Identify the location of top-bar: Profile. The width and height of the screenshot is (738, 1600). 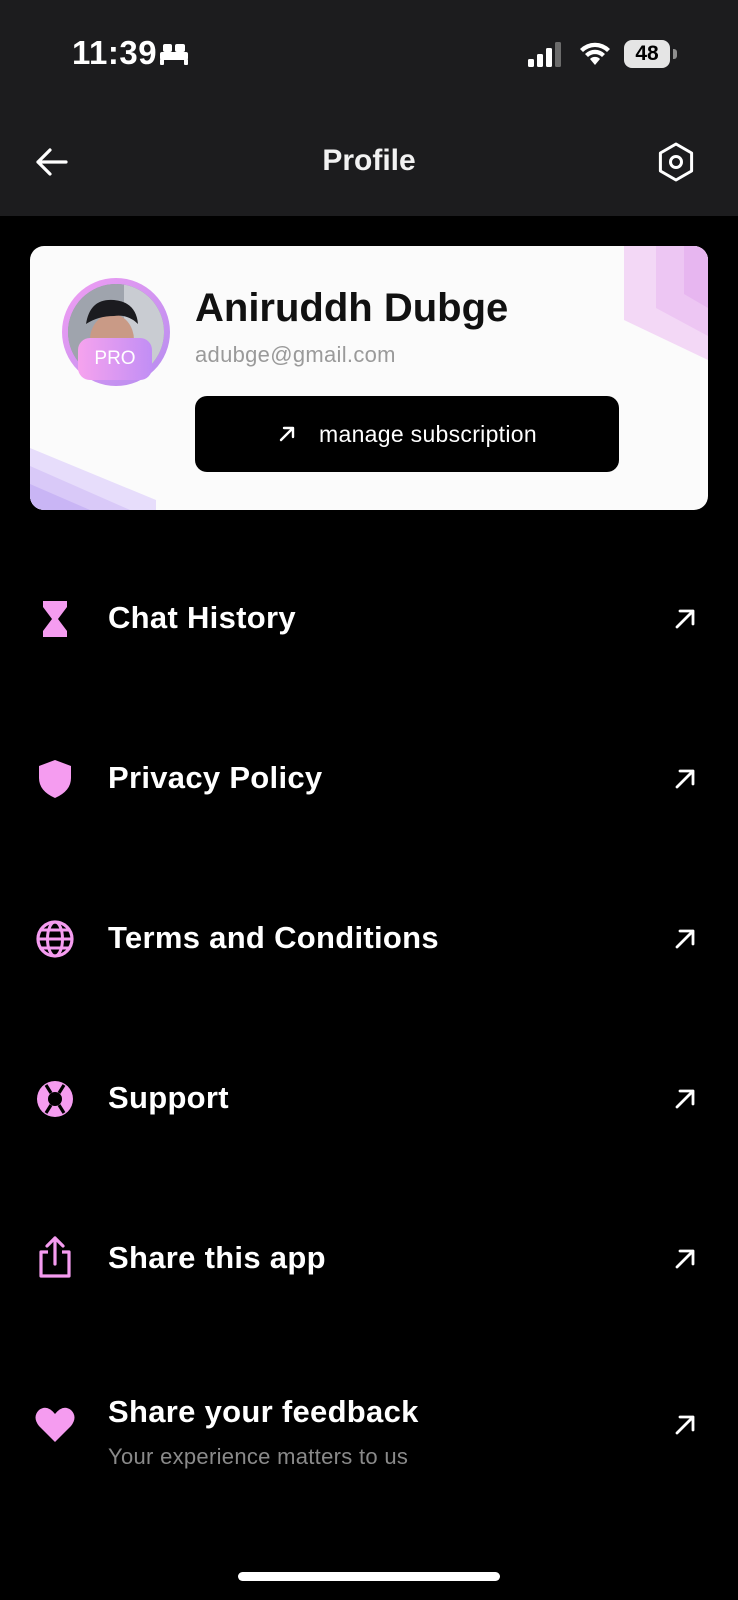
(369, 163).